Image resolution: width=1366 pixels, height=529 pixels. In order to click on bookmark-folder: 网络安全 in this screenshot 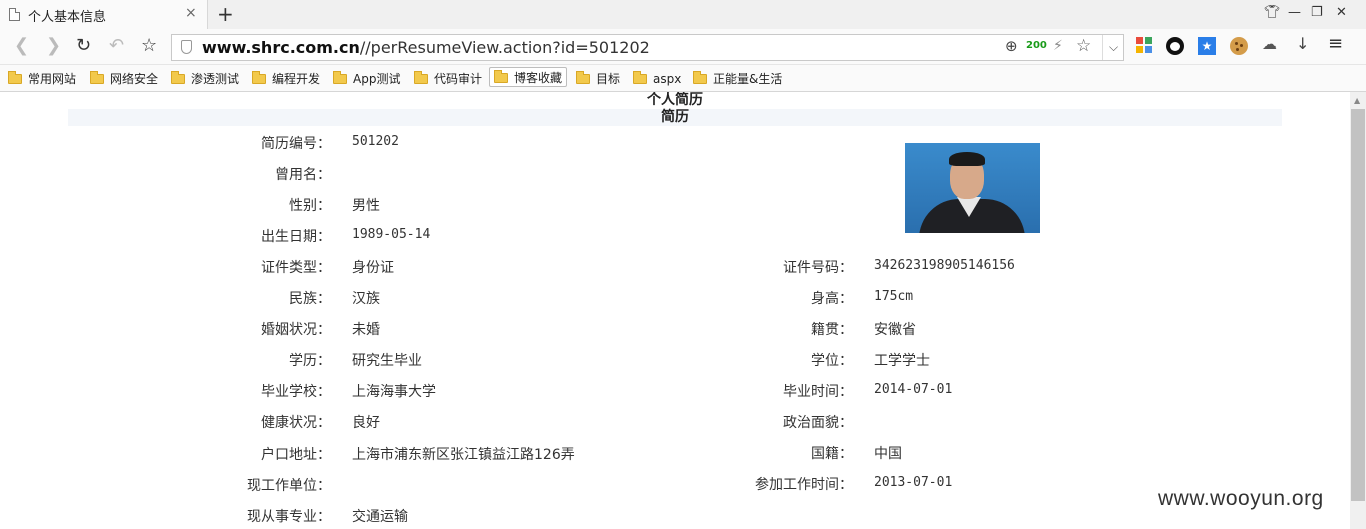, I will do `click(124, 79)`.